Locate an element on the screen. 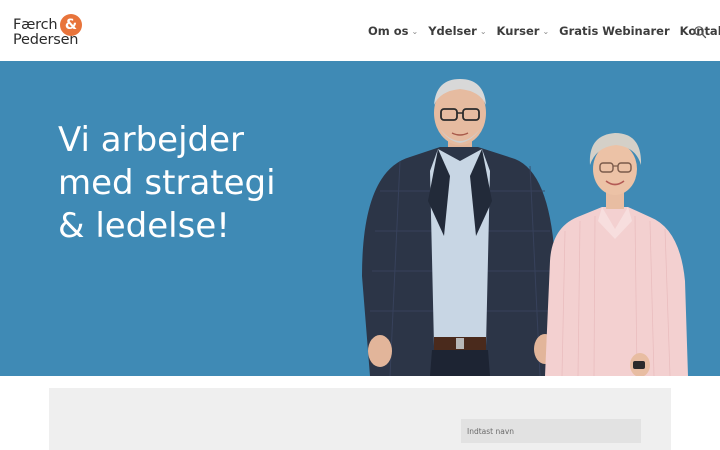 The width and height of the screenshot is (720, 450). nav-item-ydelser: Ydelser ⌄ is located at coordinates (457, 31).